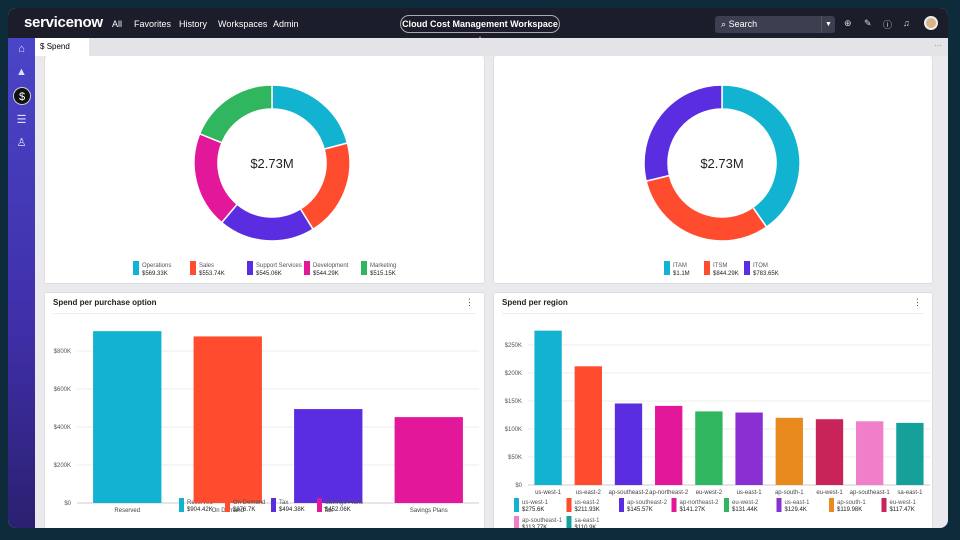 The image size is (960, 540). I want to click on legend-label: ap-northeast-2, so click(700, 503).